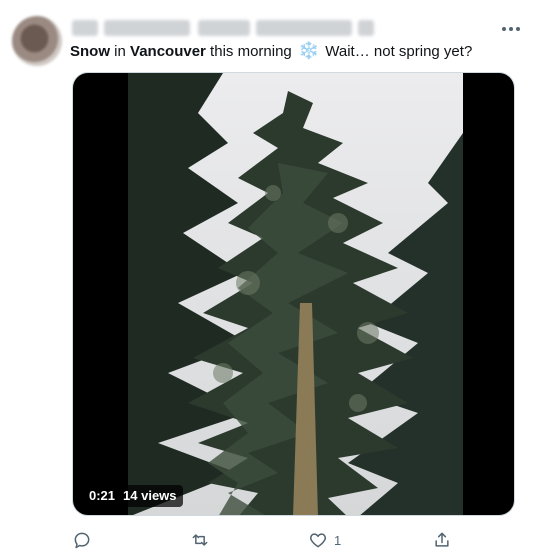 The height and width of the screenshot is (560, 533). I want to click on reply-icon, so click(82, 540).